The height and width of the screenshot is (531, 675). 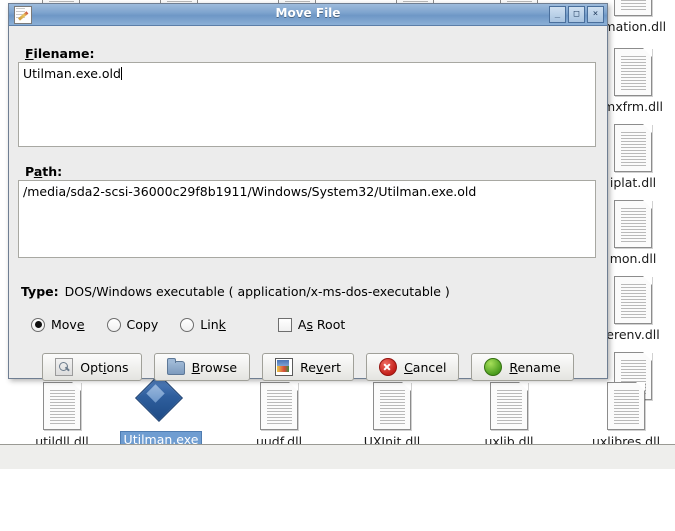 I want to click on window-controls: _ □ ×, so click(x=576, y=14).